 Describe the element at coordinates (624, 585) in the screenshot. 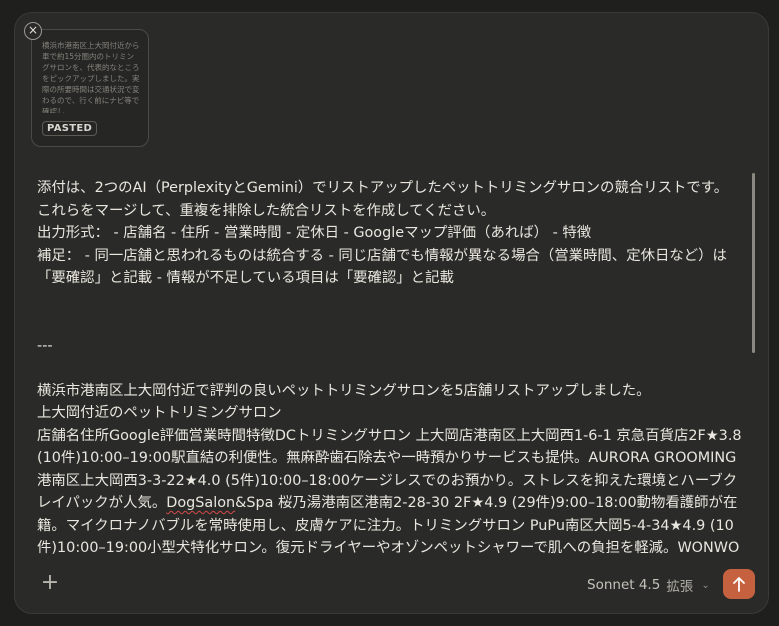

I see `model-name: Sonnet 4.5` at that location.